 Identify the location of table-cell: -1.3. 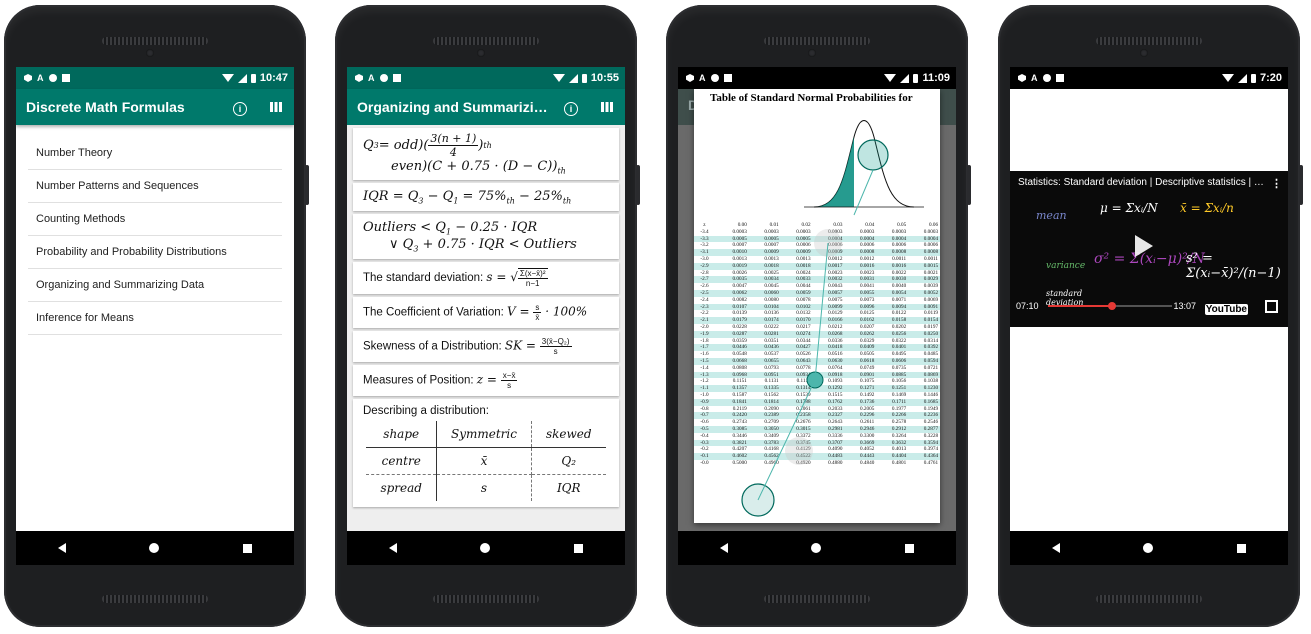
(704, 374).